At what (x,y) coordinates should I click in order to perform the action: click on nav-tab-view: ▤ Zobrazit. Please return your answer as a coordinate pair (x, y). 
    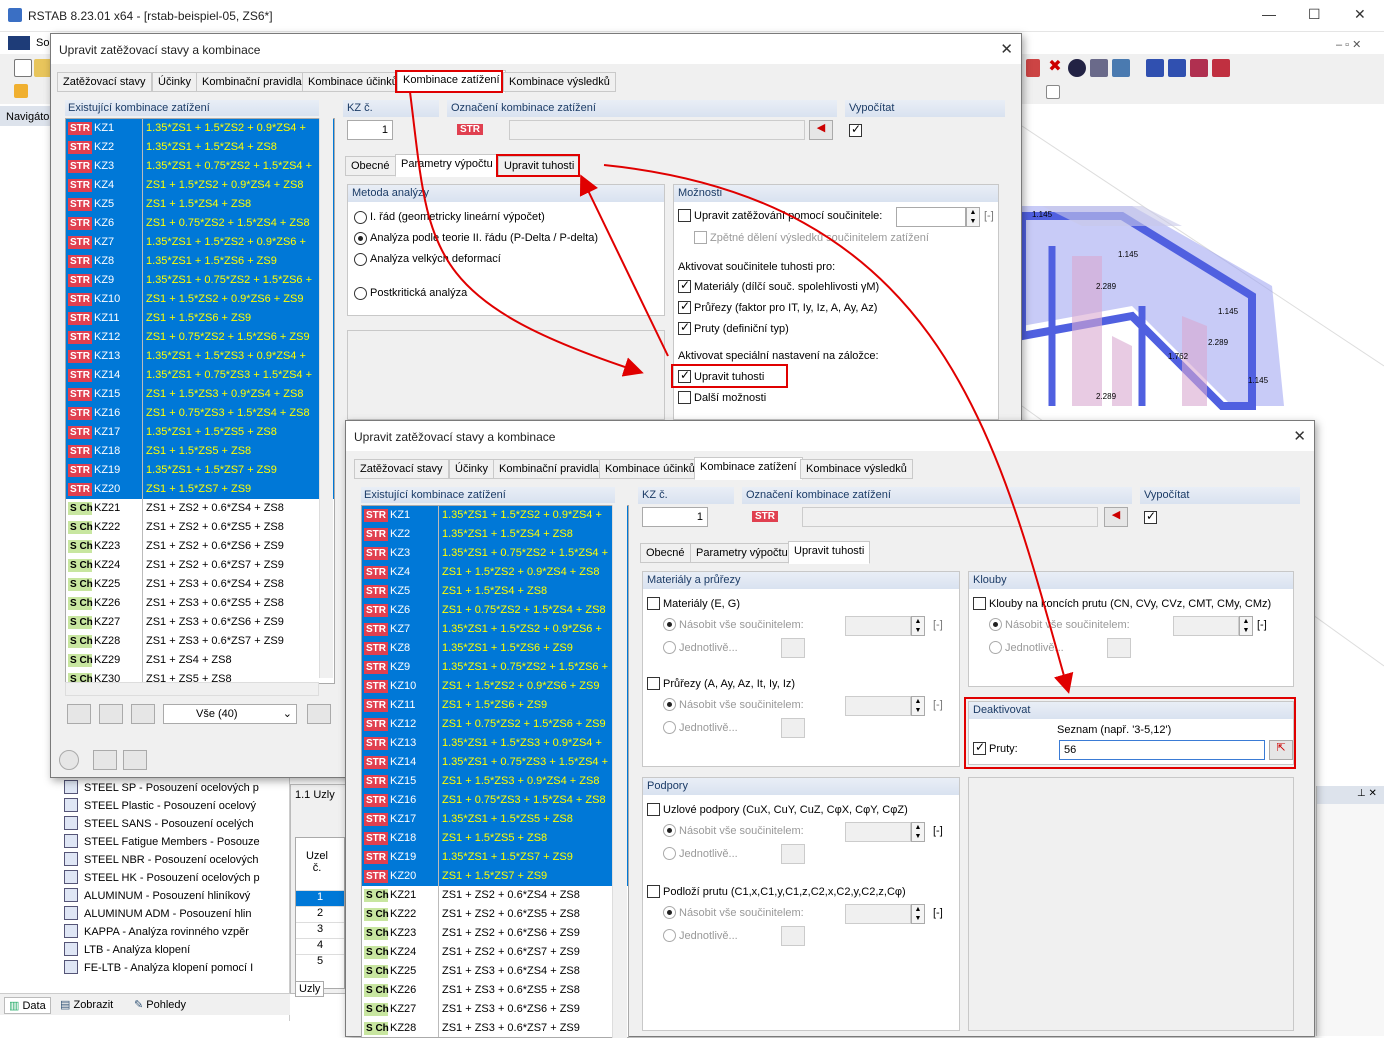
    Looking at the image, I should click on (86, 1004).